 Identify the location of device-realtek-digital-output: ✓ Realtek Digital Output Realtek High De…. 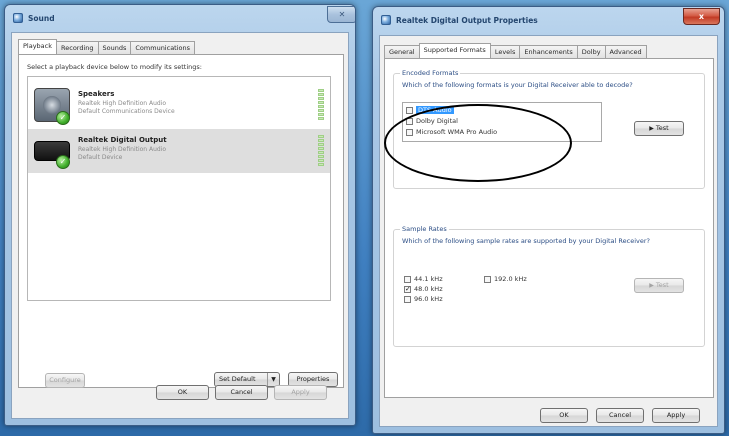
(179, 151).